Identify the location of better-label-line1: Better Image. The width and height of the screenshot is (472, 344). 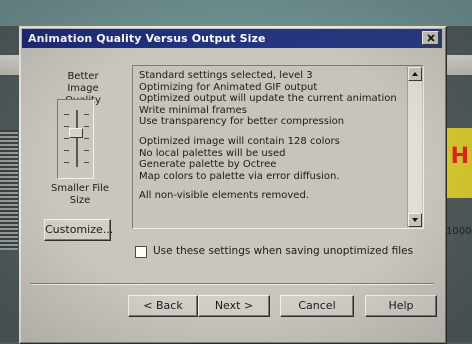
(83, 82).